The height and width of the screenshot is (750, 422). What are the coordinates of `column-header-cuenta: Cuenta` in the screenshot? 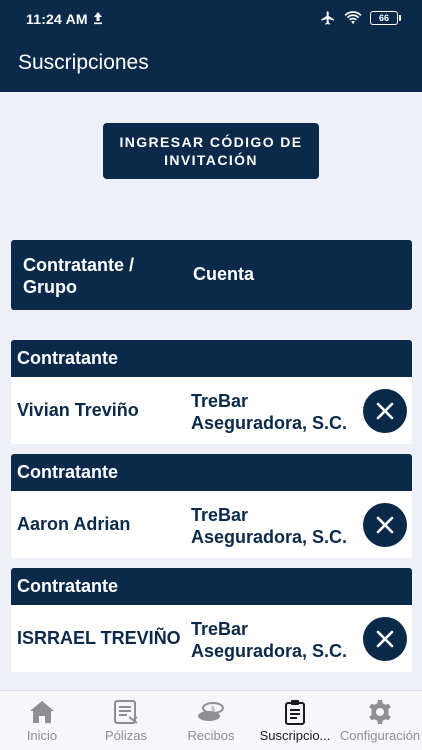 It's located at (224, 274).